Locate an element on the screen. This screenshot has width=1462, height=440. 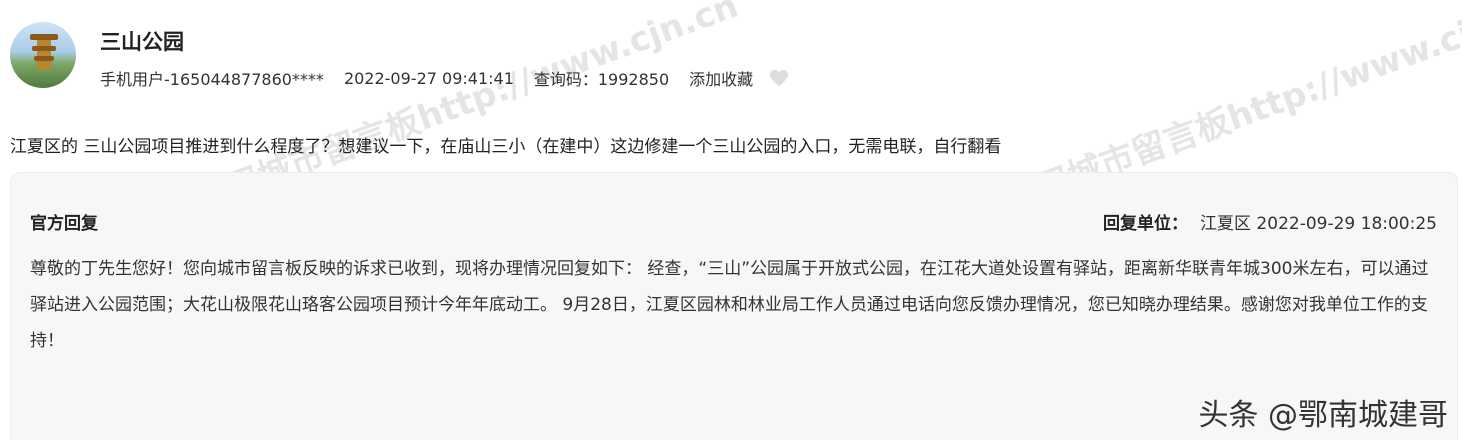
author-name: 手机用户-165044877860**** is located at coordinates (212, 79).